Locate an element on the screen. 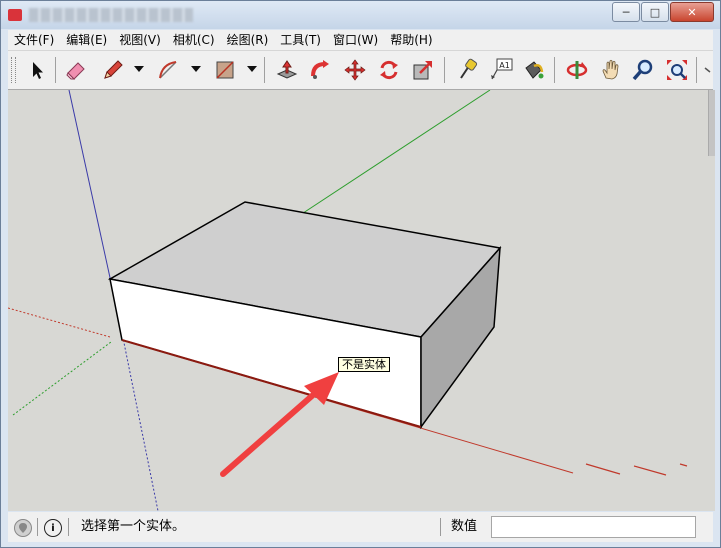 The image size is (721, 548). arc-icon is located at coordinates (168, 70).